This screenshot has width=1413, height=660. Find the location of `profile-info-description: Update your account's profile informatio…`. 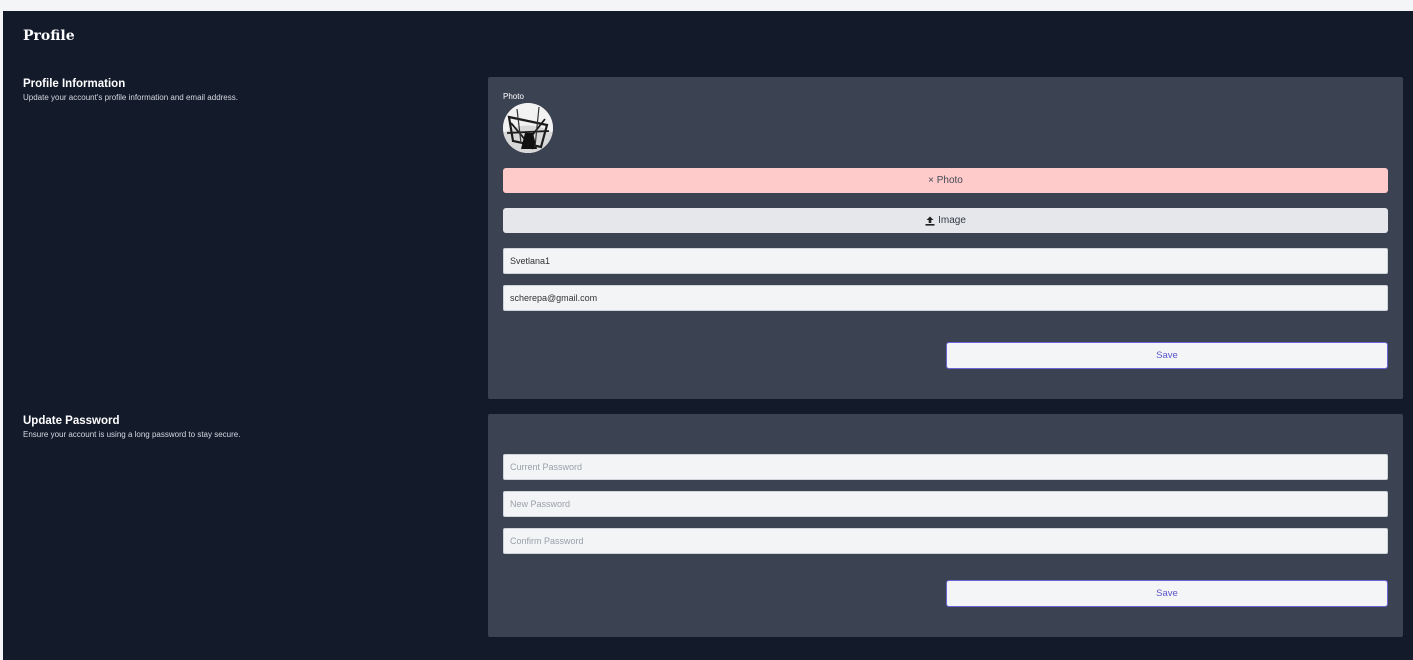

profile-info-description: Update your account's profile informatio… is located at coordinates (130, 97).